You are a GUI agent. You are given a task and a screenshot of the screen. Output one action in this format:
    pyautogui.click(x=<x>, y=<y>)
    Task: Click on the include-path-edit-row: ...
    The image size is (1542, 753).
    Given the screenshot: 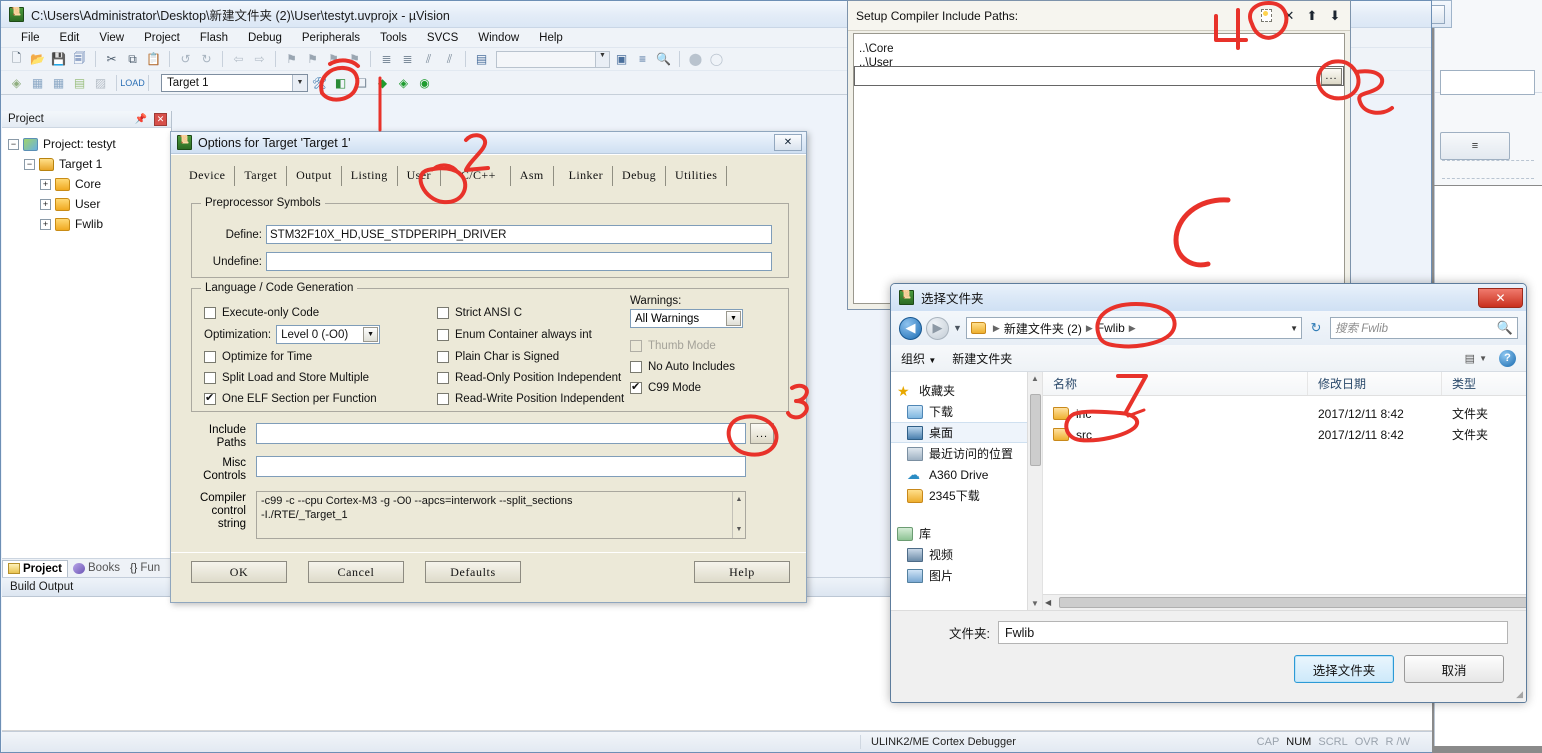 What is the action you would take?
    pyautogui.click(x=1099, y=76)
    